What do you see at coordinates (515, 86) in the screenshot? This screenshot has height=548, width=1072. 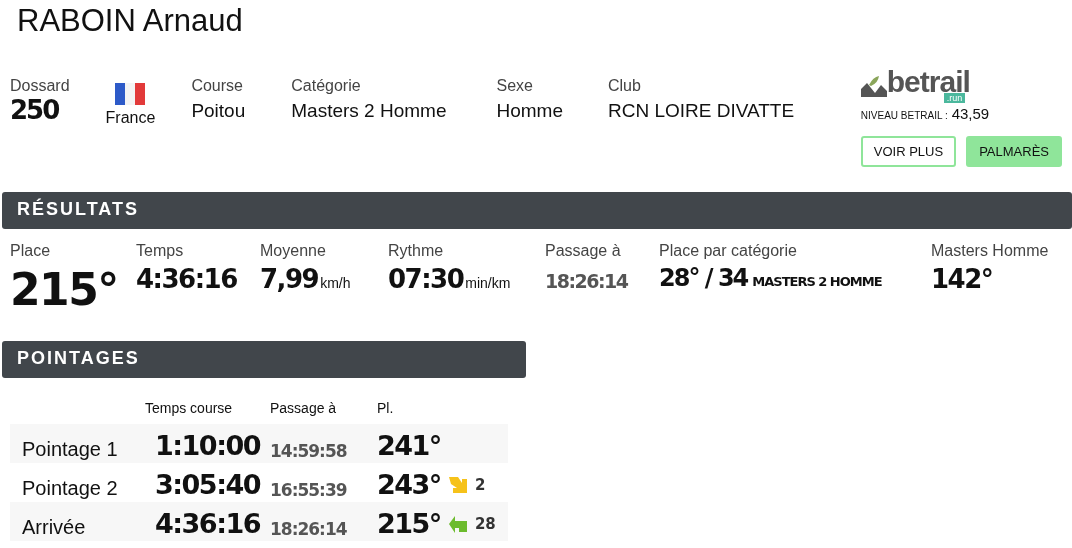 I see `field-label: Sexe` at bounding box center [515, 86].